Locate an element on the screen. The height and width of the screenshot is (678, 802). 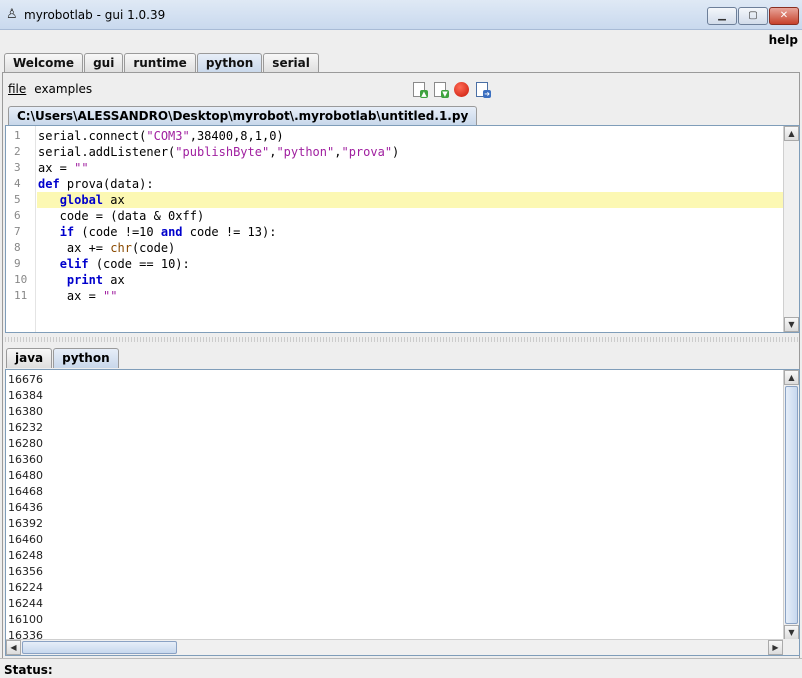
scroll-thumb is located at coordinates (791, 505).